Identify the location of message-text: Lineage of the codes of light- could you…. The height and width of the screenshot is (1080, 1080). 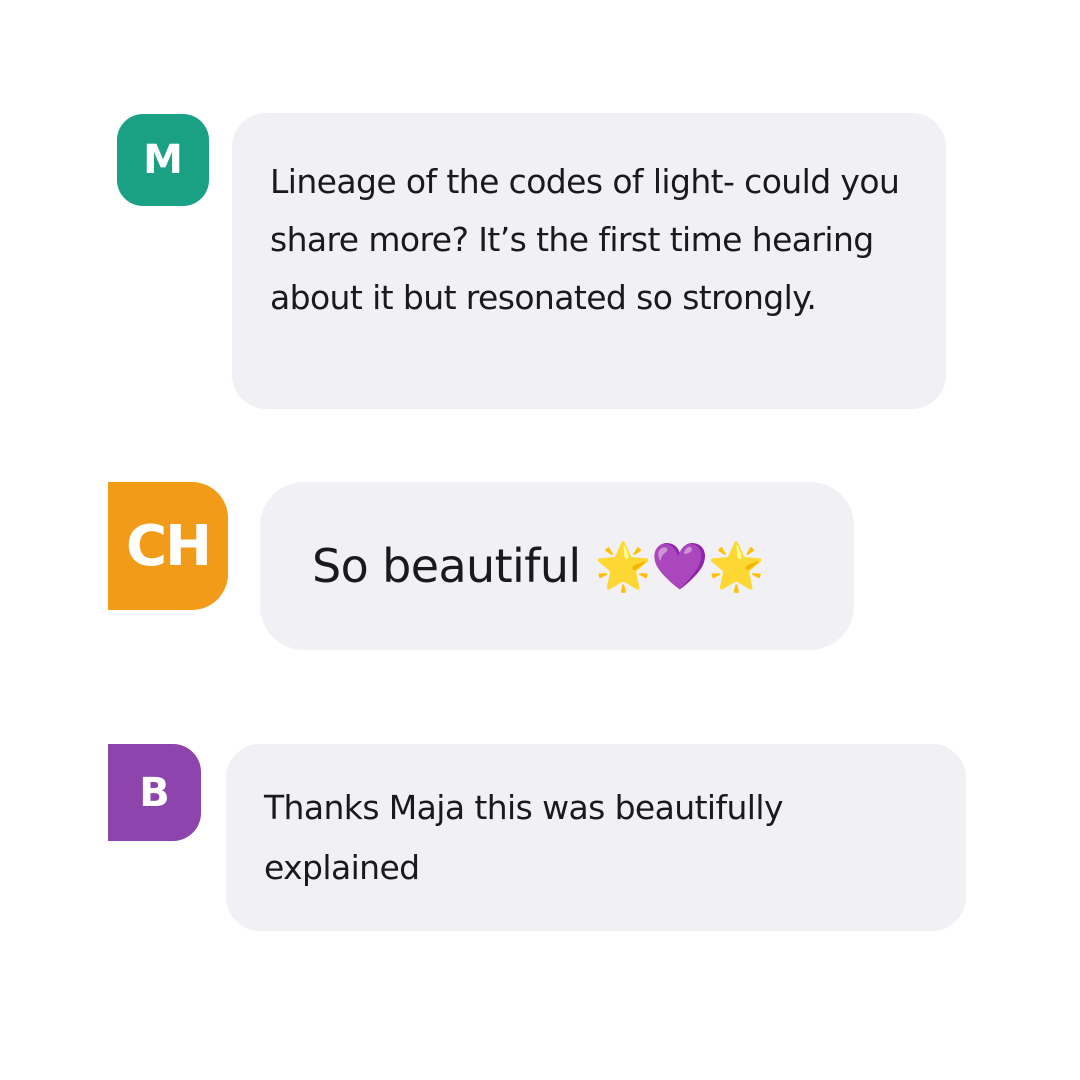
(585, 239).